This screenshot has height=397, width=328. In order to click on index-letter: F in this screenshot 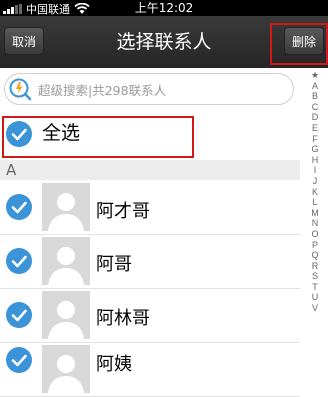, I will do `click(315, 139)`.